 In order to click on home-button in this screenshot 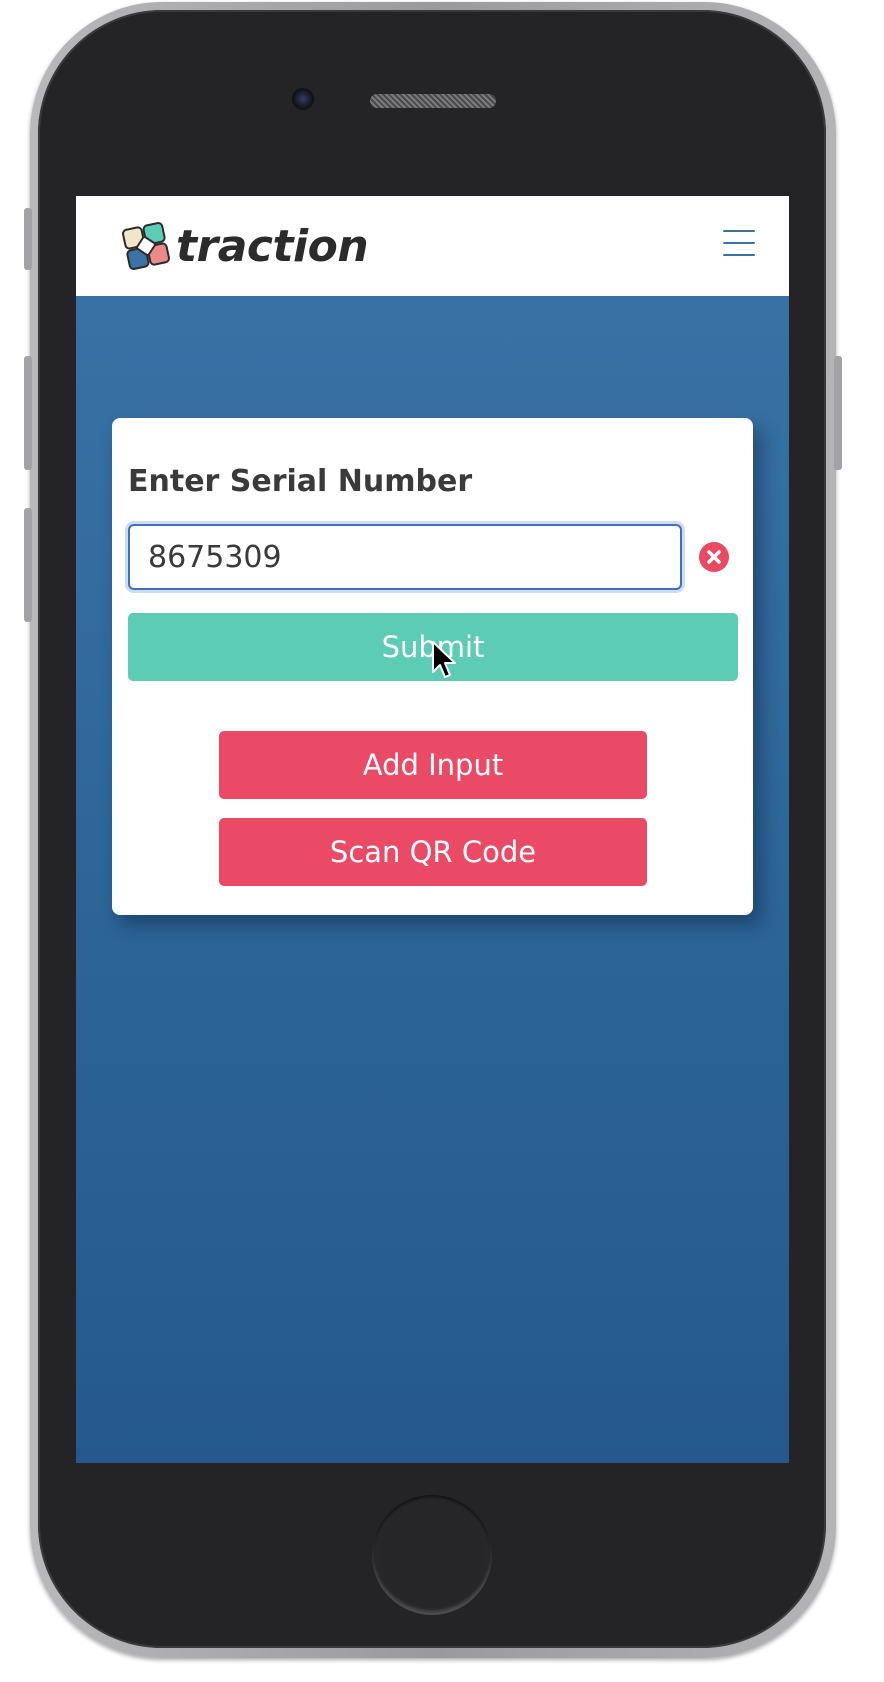, I will do `click(432, 1555)`.